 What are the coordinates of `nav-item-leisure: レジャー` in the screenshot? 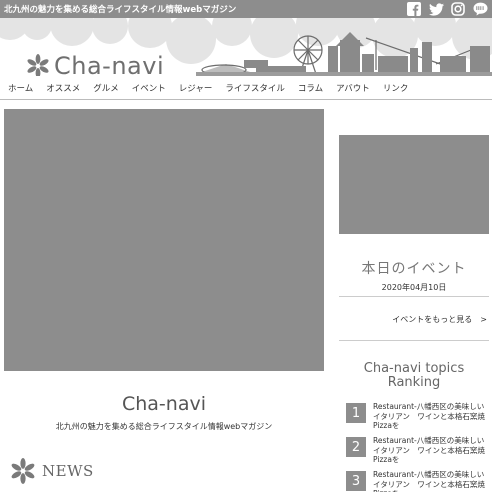 It's located at (196, 88).